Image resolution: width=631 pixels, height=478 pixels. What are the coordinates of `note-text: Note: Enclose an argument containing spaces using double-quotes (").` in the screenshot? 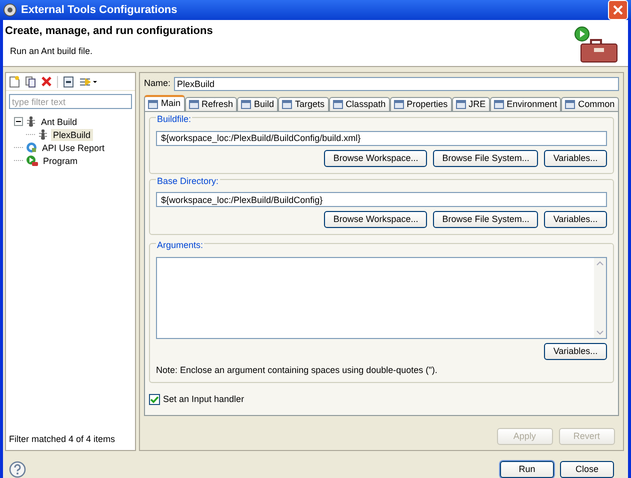 It's located at (297, 370).